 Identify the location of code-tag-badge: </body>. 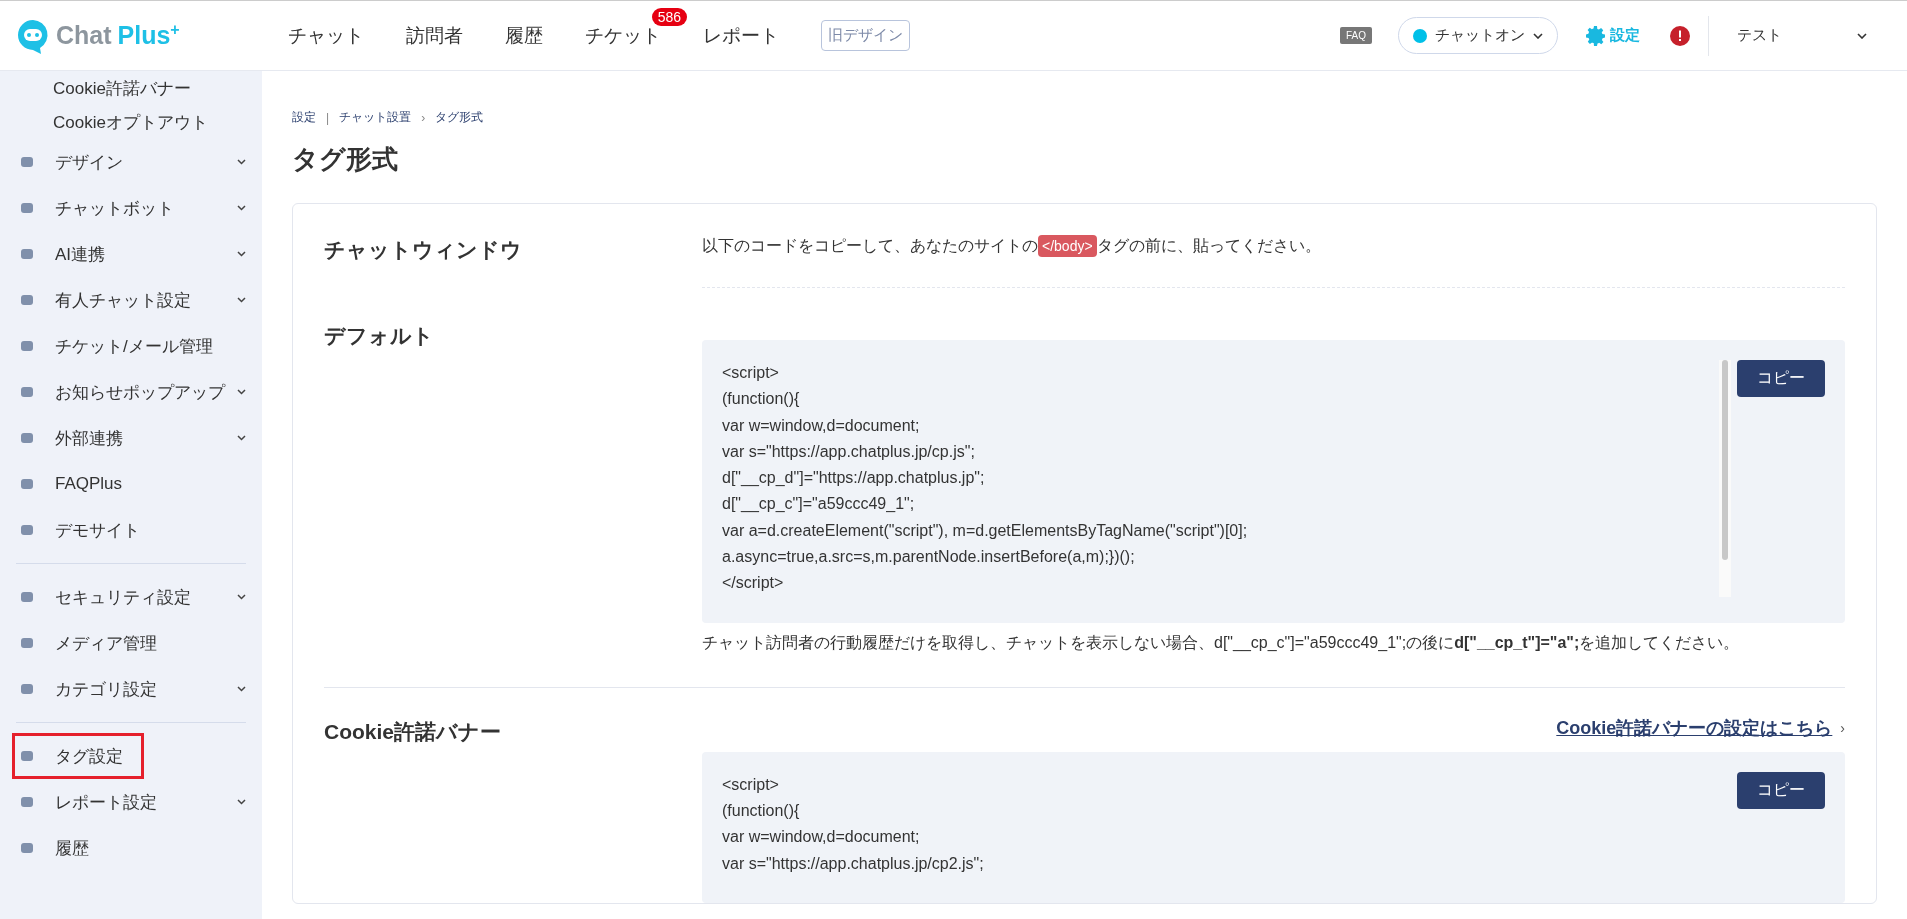
(1067, 246).